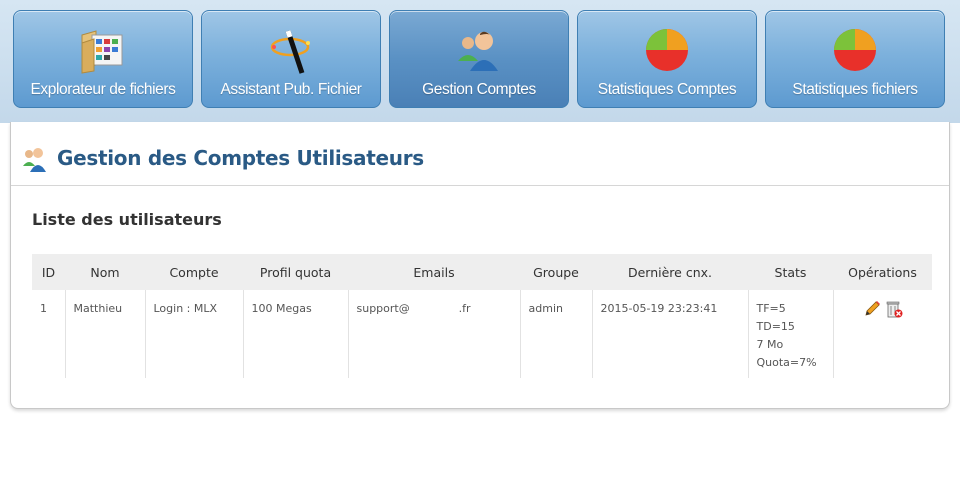 This screenshot has width=960, height=483. What do you see at coordinates (43, 308) in the screenshot?
I see `cell-id: 1` at bounding box center [43, 308].